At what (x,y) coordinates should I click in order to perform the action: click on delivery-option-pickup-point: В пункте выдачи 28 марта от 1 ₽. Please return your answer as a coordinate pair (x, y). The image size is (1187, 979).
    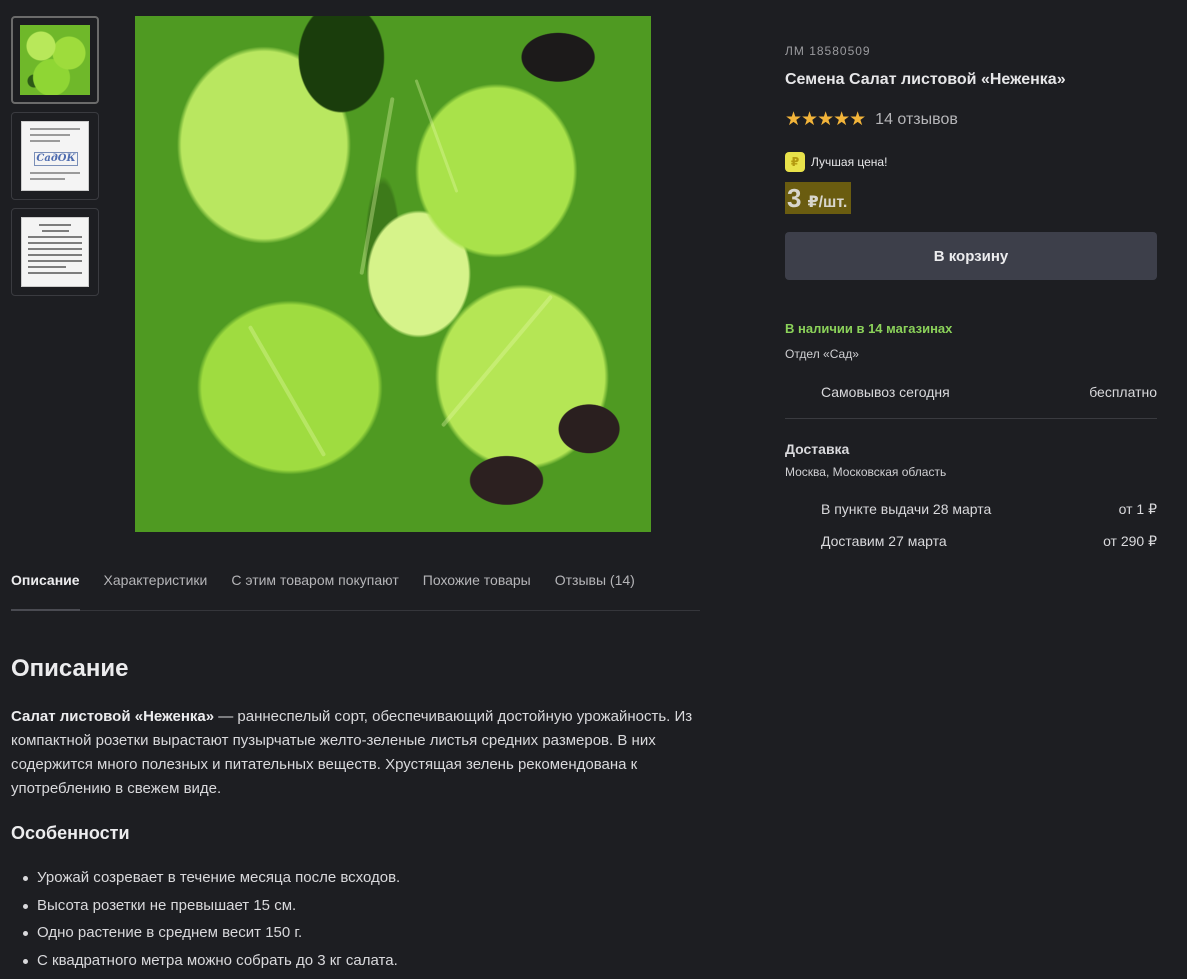
    Looking at the image, I should click on (971, 509).